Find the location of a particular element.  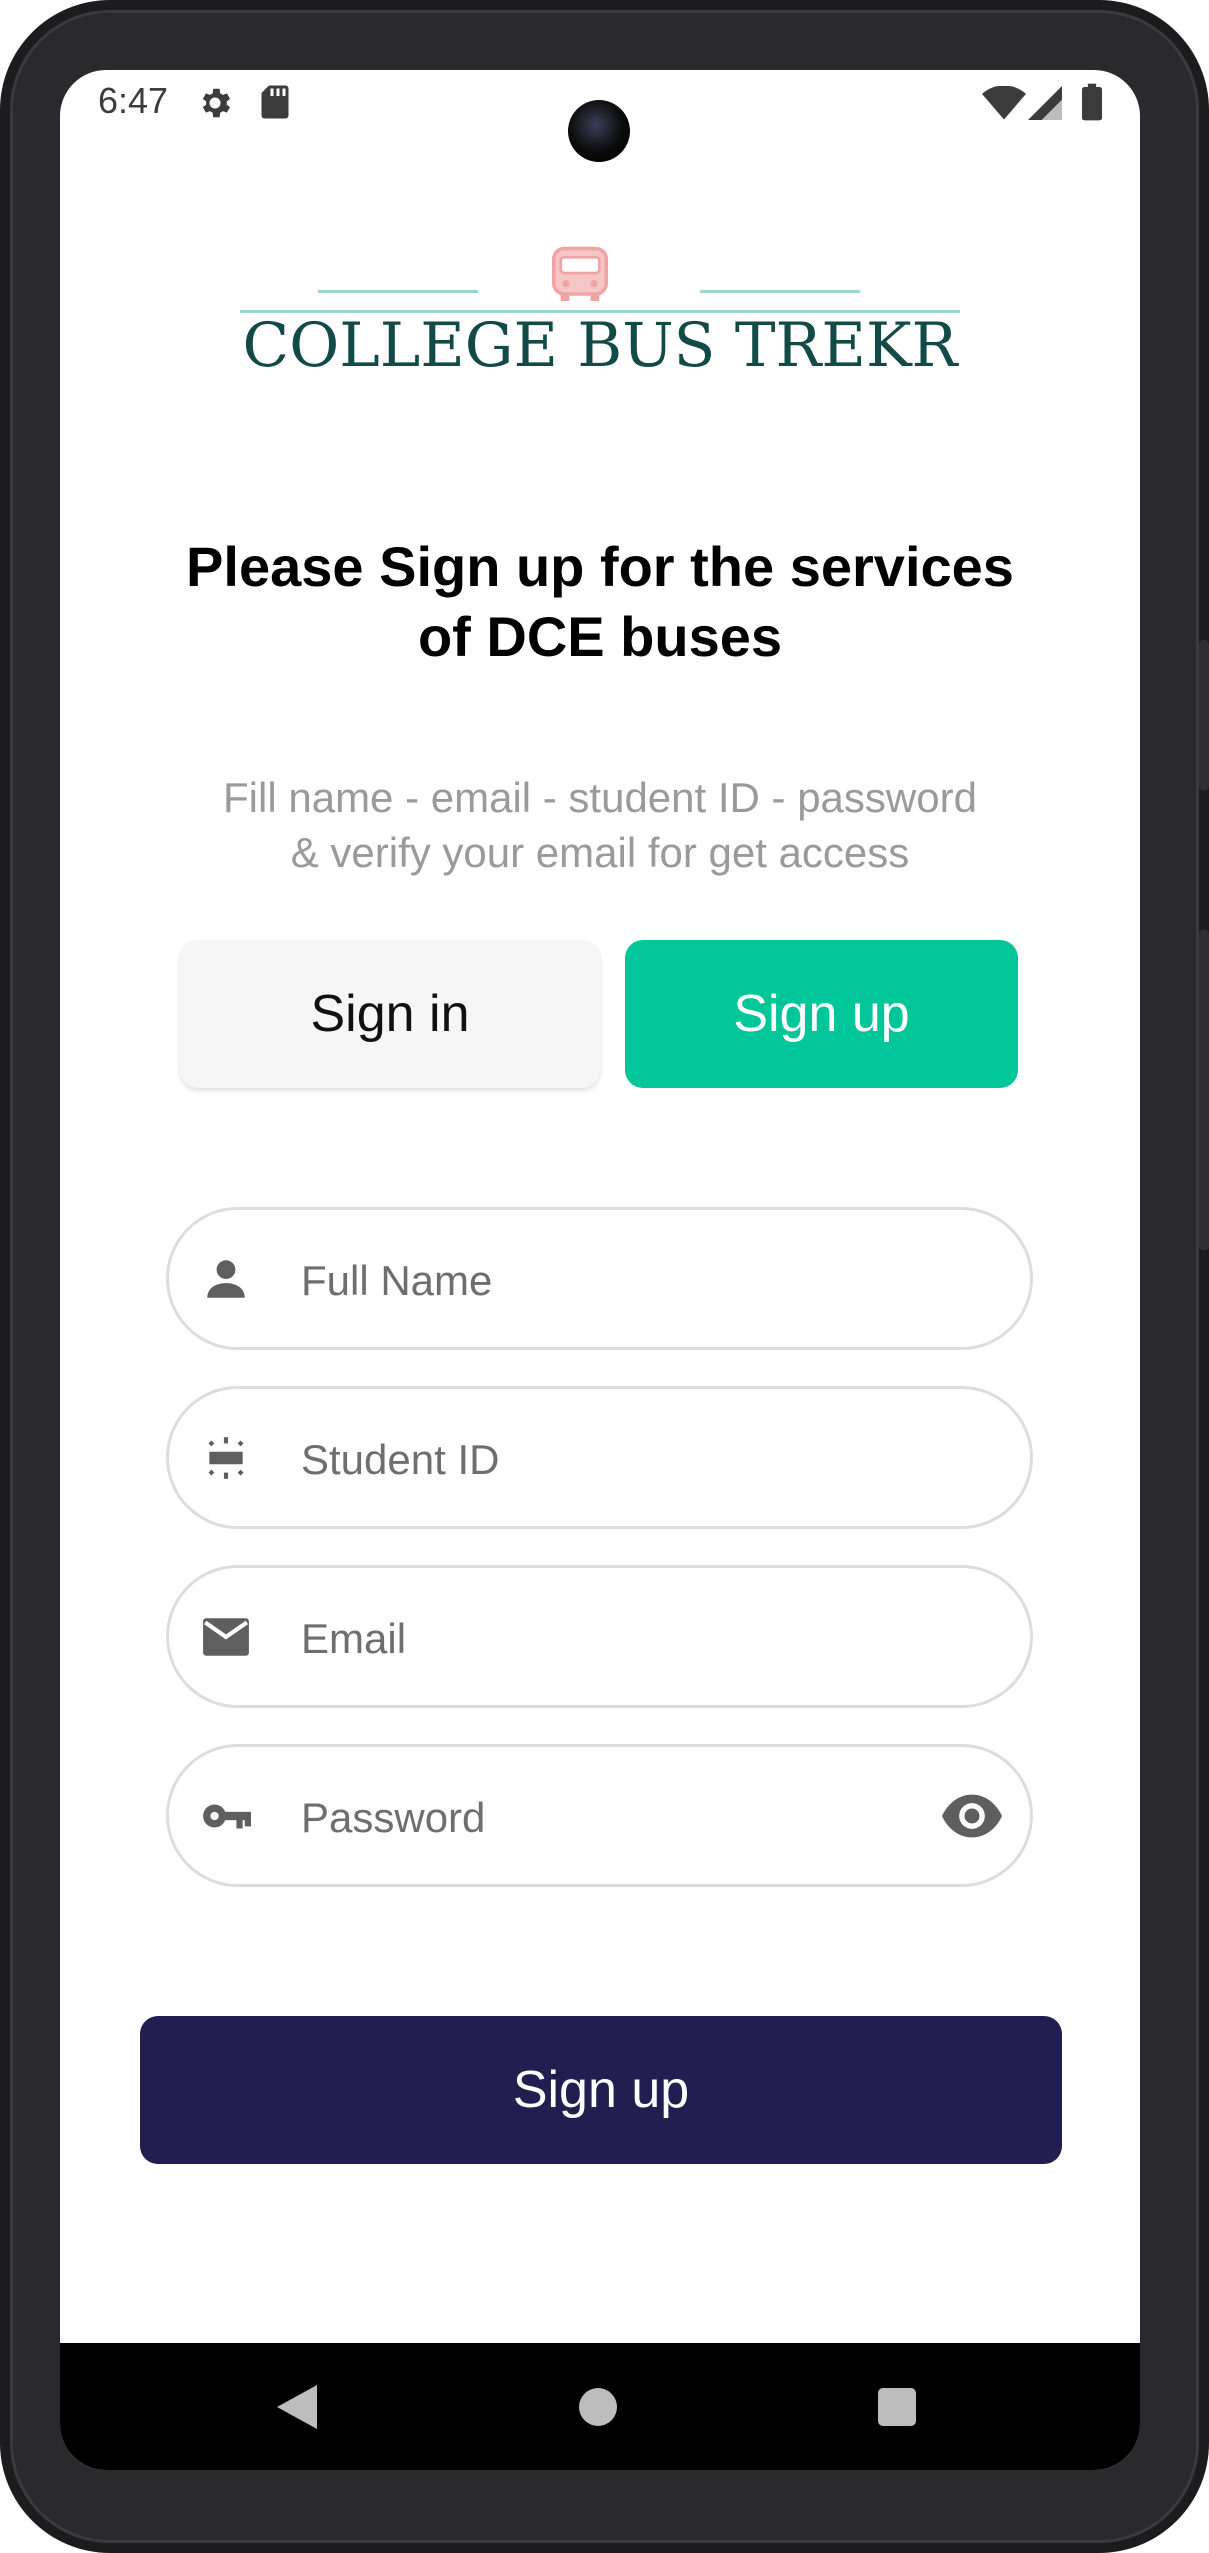

volume-button is located at coordinates (1204, 715).